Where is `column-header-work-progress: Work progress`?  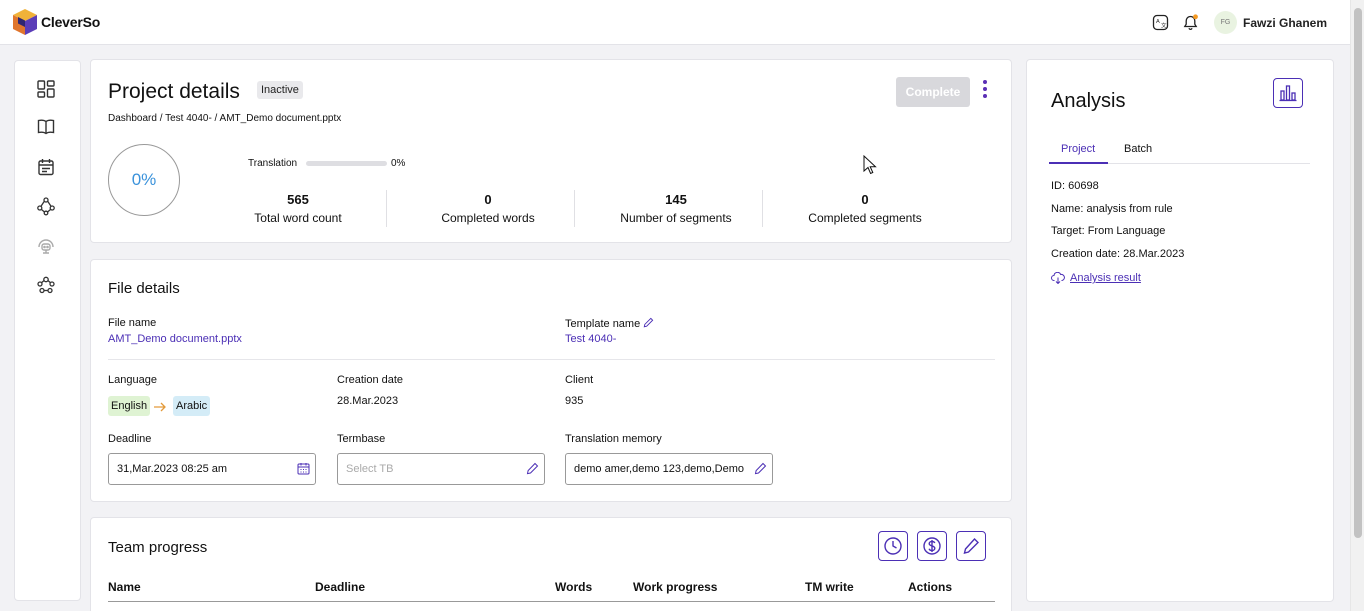
column-header-work-progress: Work progress is located at coordinates (675, 587).